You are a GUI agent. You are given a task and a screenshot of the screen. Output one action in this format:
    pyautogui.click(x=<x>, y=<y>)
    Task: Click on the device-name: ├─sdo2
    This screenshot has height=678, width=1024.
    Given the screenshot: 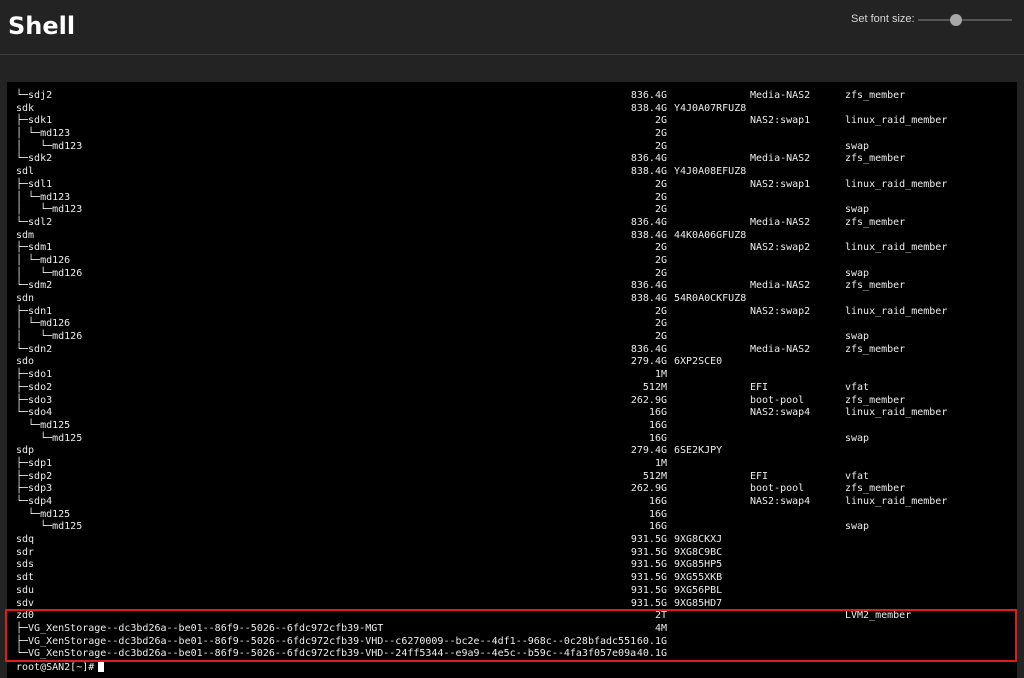 What is the action you would take?
    pyautogui.click(x=34, y=387)
    